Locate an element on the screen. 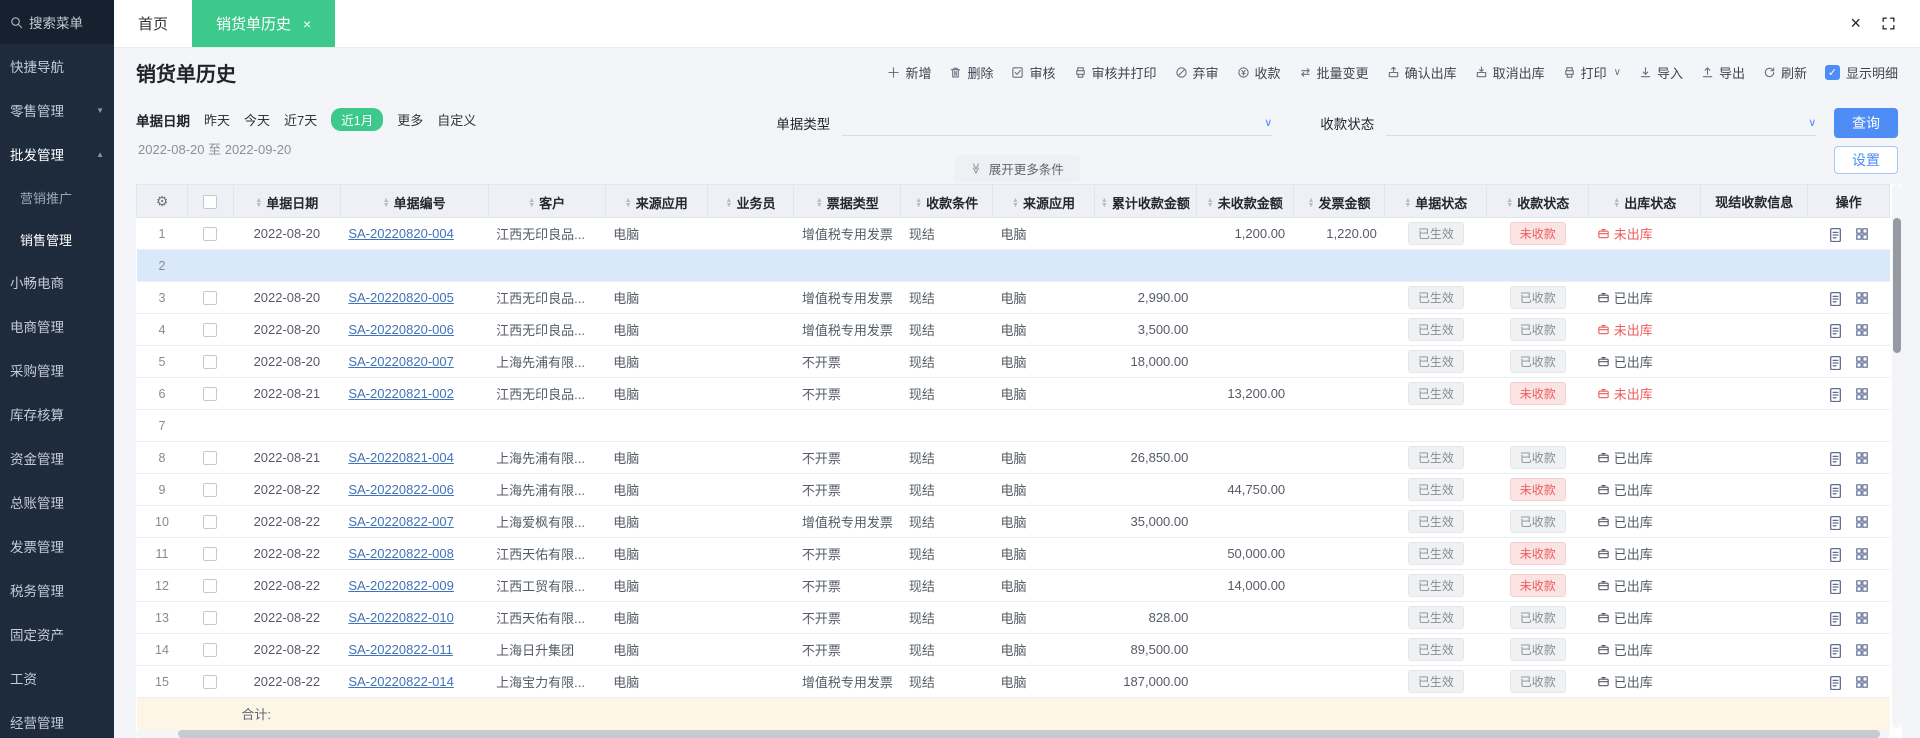 The image size is (1920, 738). vertical-scrollbar is located at coordinates (1897, 456).